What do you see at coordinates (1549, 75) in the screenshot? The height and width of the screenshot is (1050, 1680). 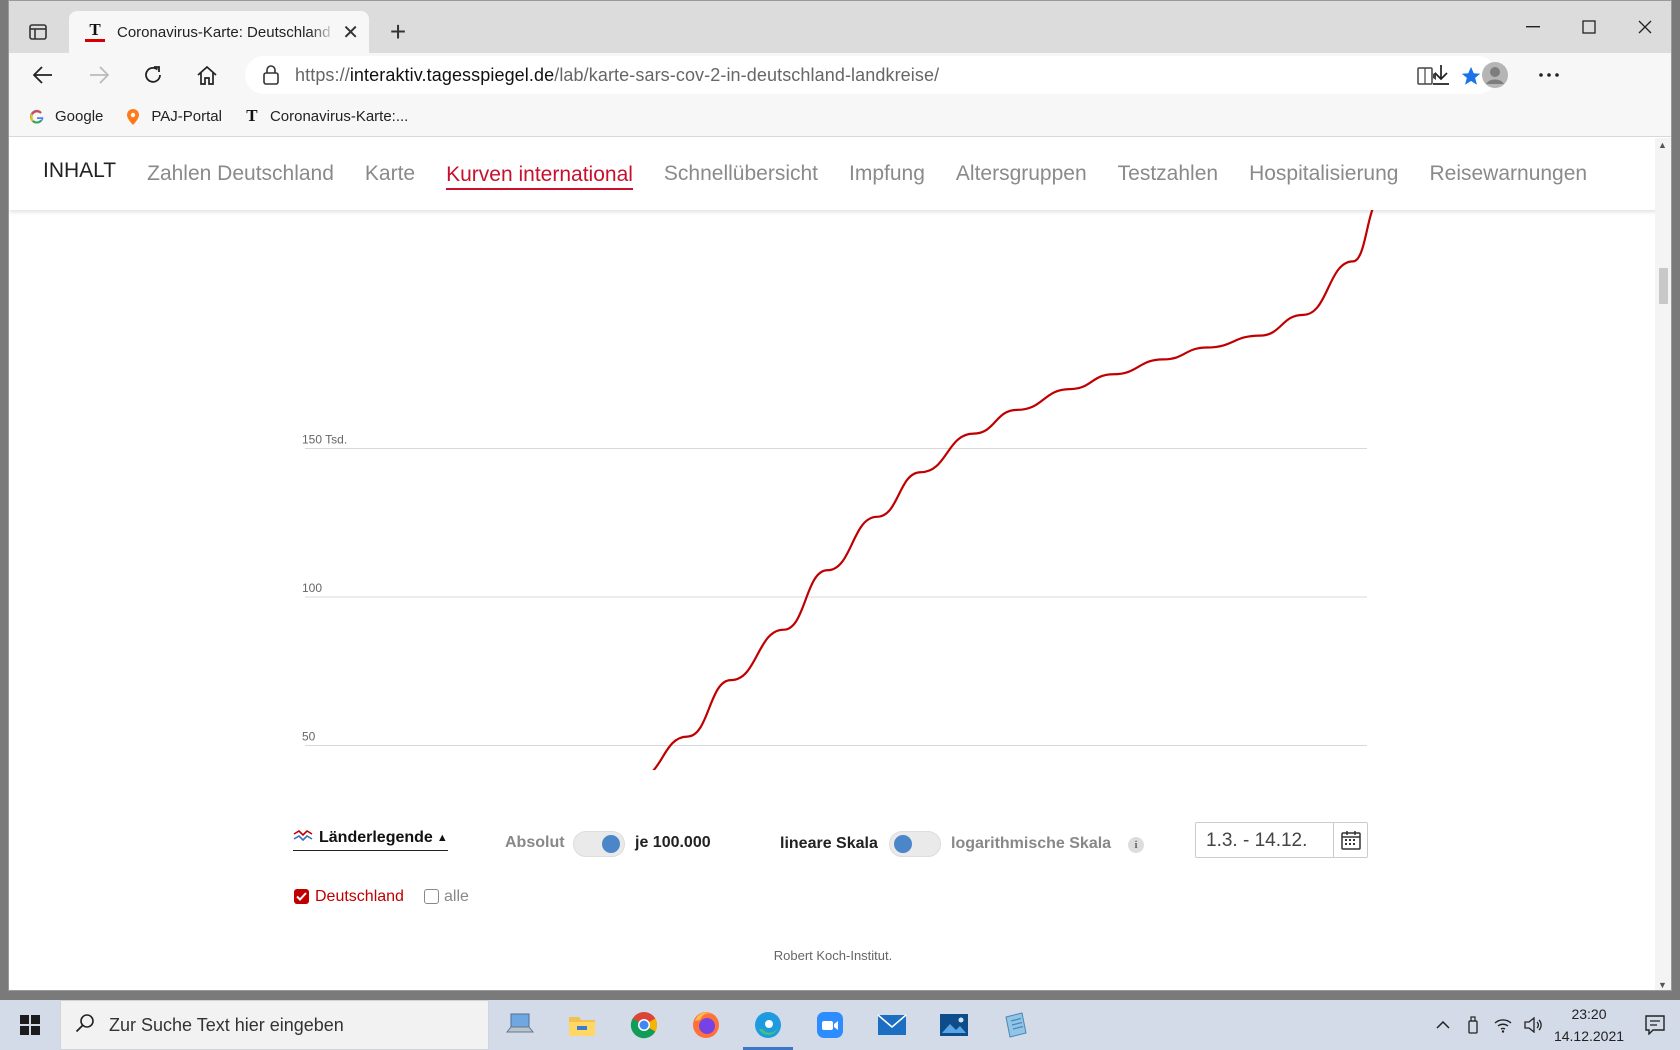 I see `more-menu-icon` at bounding box center [1549, 75].